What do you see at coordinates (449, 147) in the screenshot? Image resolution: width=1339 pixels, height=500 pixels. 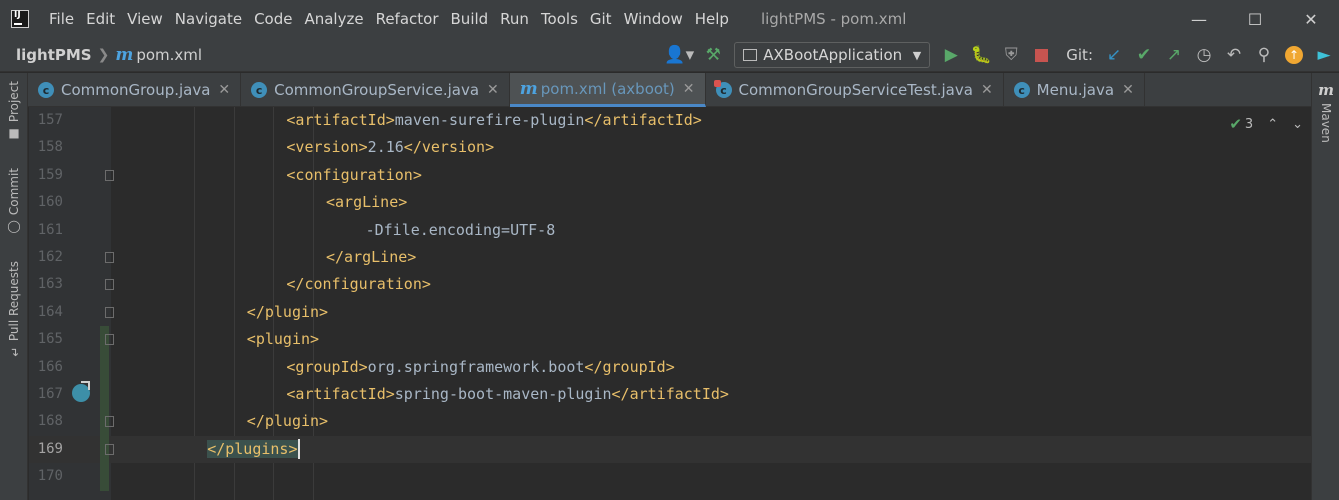 I see `xml-tag: </version>` at bounding box center [449, 147].